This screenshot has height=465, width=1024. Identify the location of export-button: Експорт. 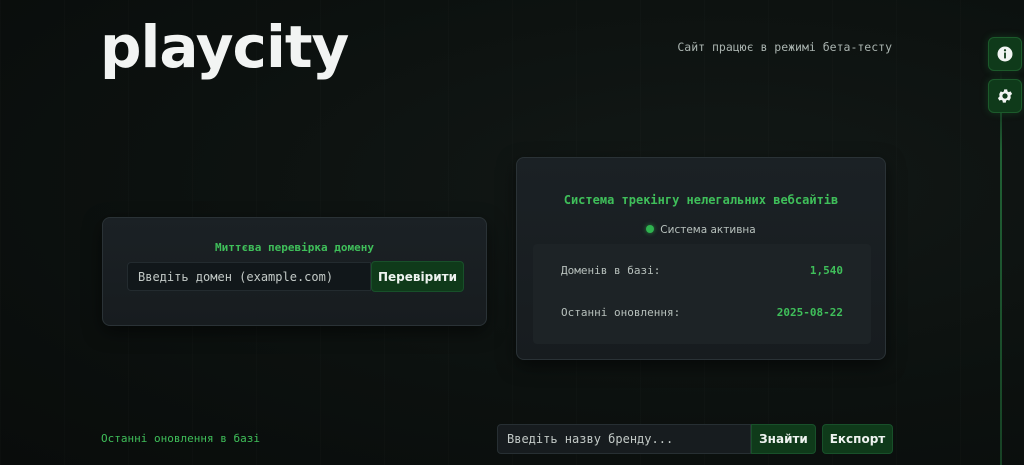
(857, 439).